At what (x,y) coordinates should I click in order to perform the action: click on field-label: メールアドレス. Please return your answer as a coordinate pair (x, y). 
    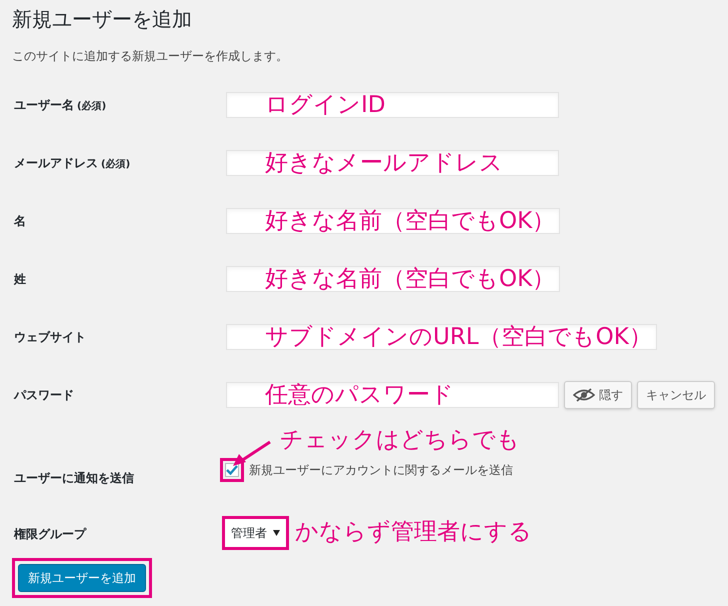
    Looking at the image, I should click on (56, 163).